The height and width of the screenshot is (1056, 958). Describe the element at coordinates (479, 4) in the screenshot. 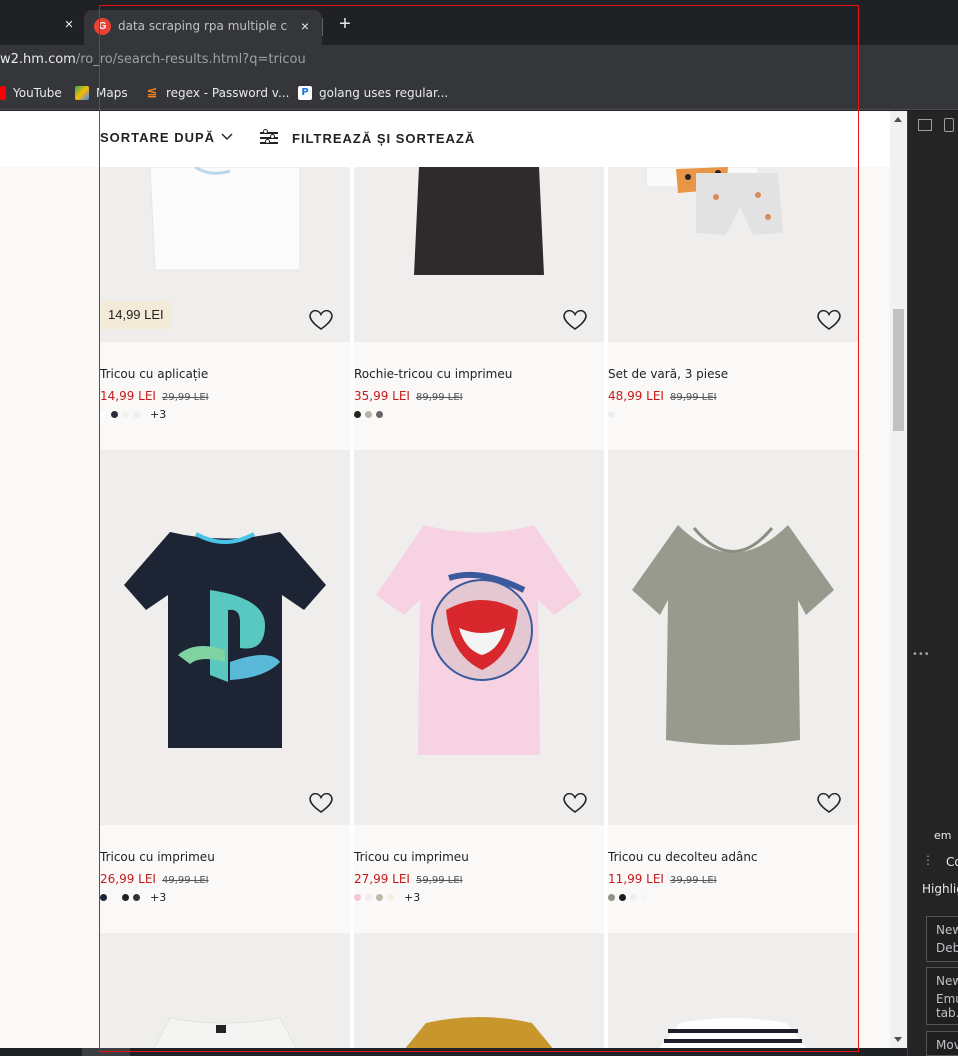

I see `window-top-strip` at that location.